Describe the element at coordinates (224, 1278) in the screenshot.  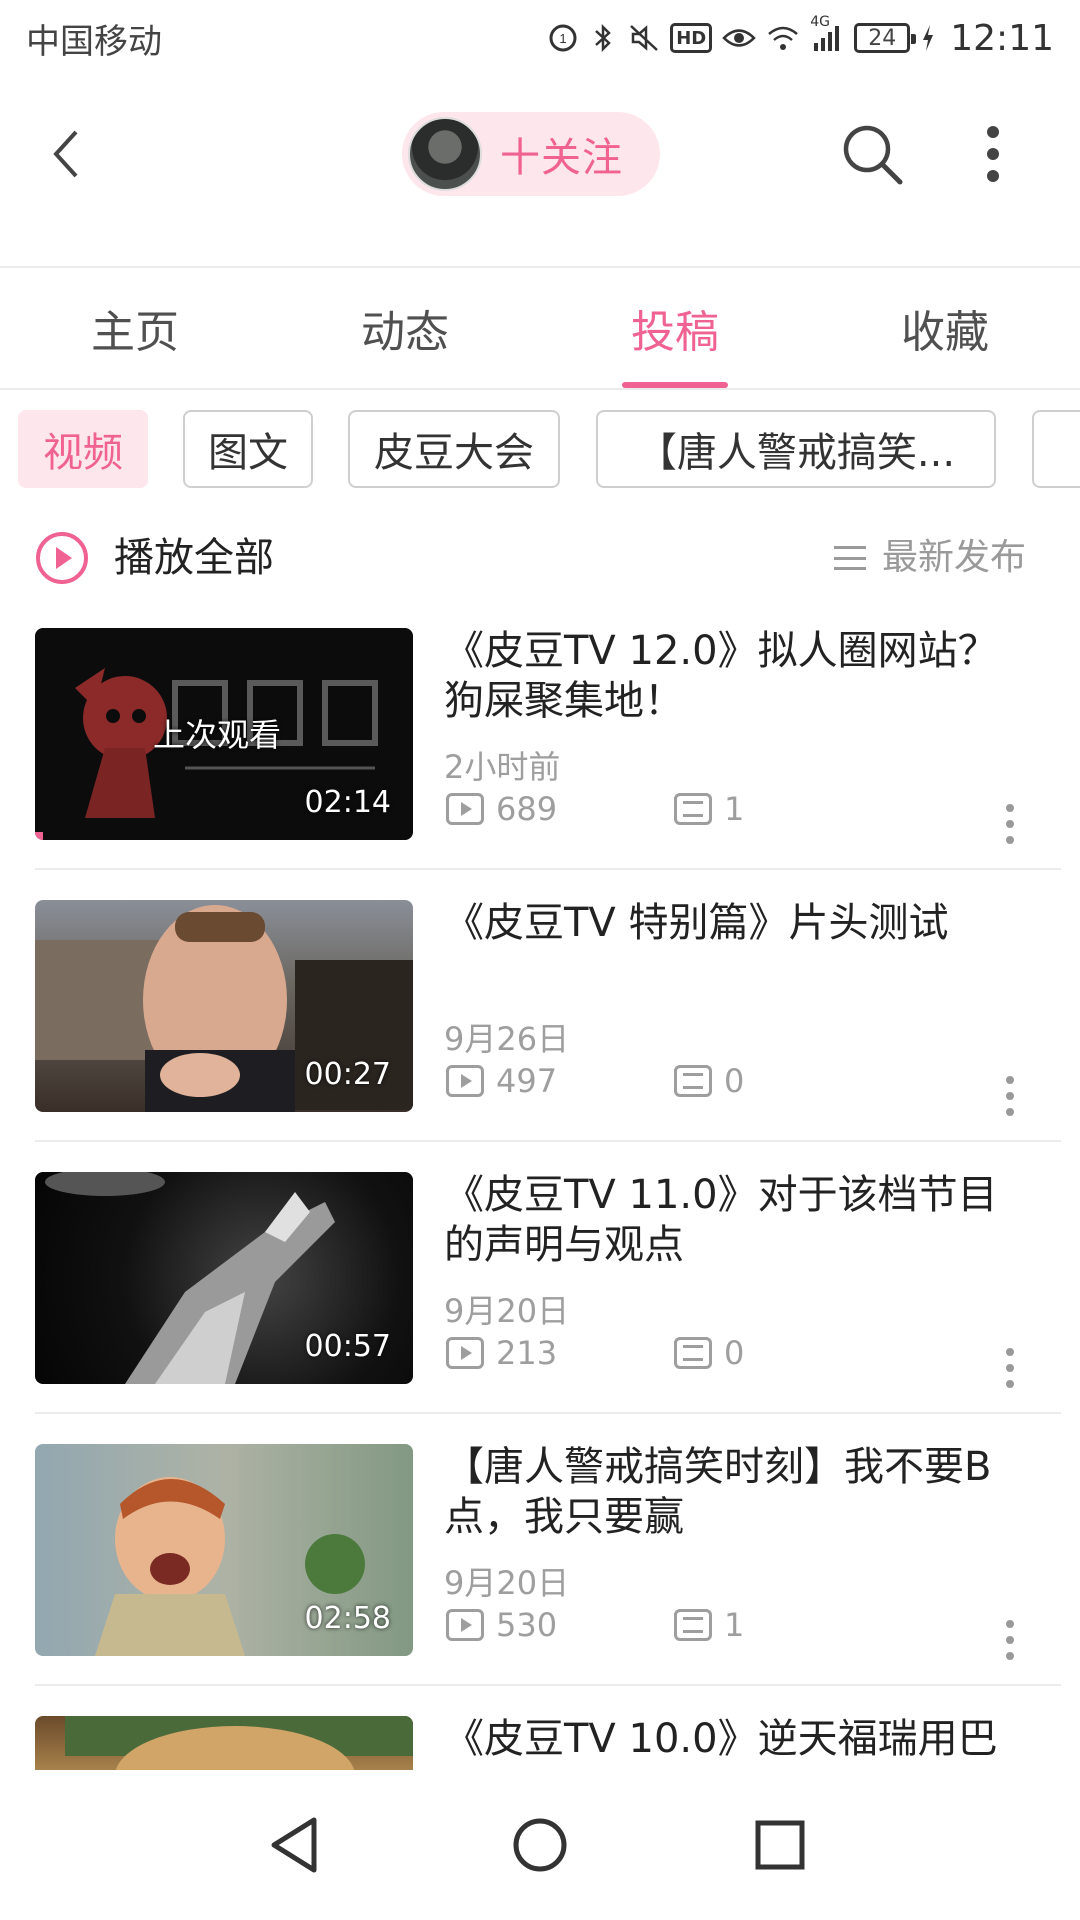
I see `video-thumbnail: 00:57` at that location.